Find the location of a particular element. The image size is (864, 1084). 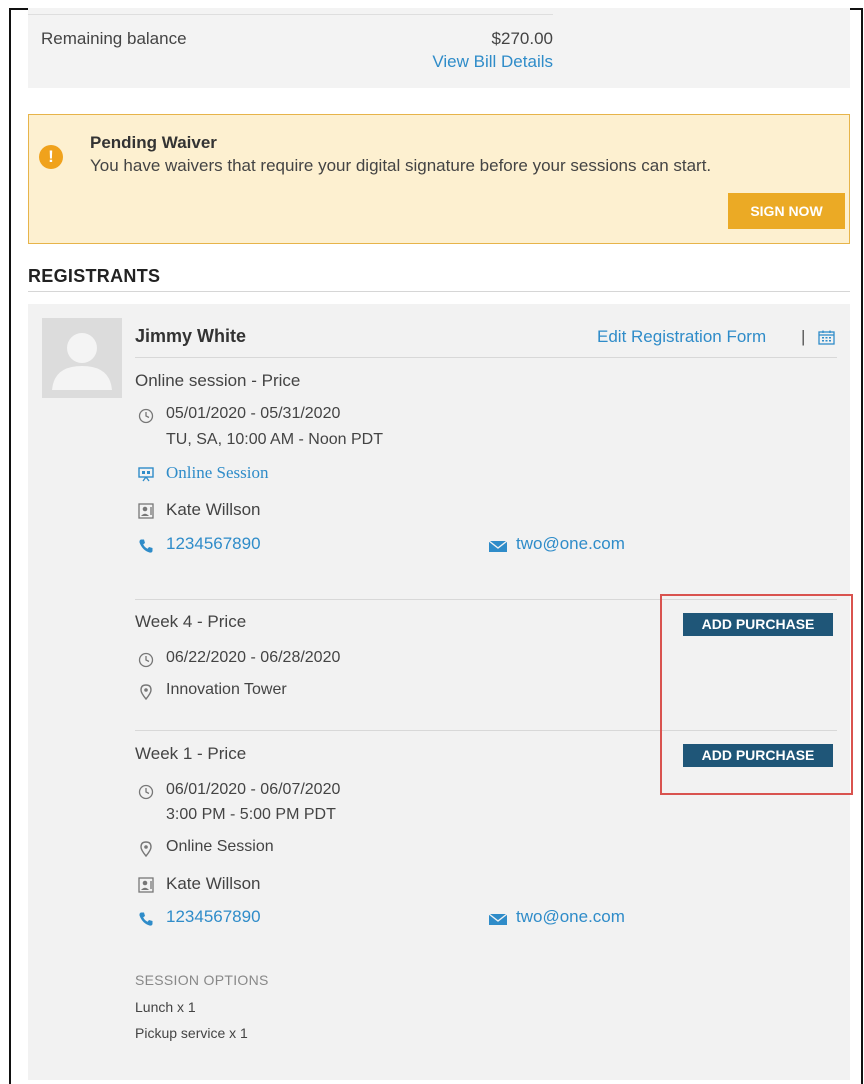

registrants-divider is located at coordinates (439, 291).